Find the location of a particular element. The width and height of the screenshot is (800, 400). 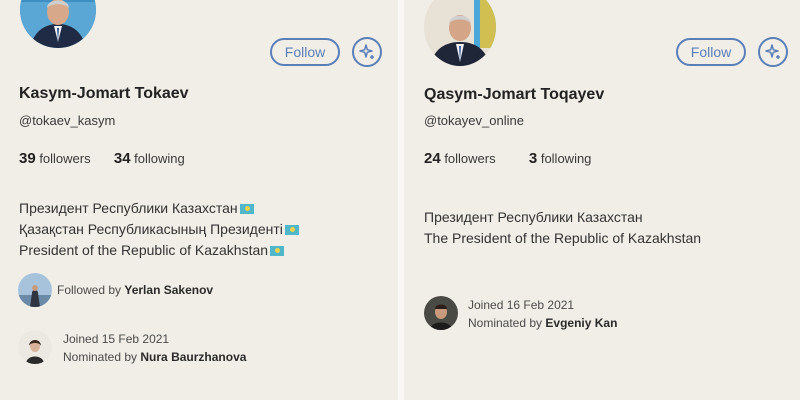

nominated-by-name: Evgeniy Kan is located at coordinates (581, 323).